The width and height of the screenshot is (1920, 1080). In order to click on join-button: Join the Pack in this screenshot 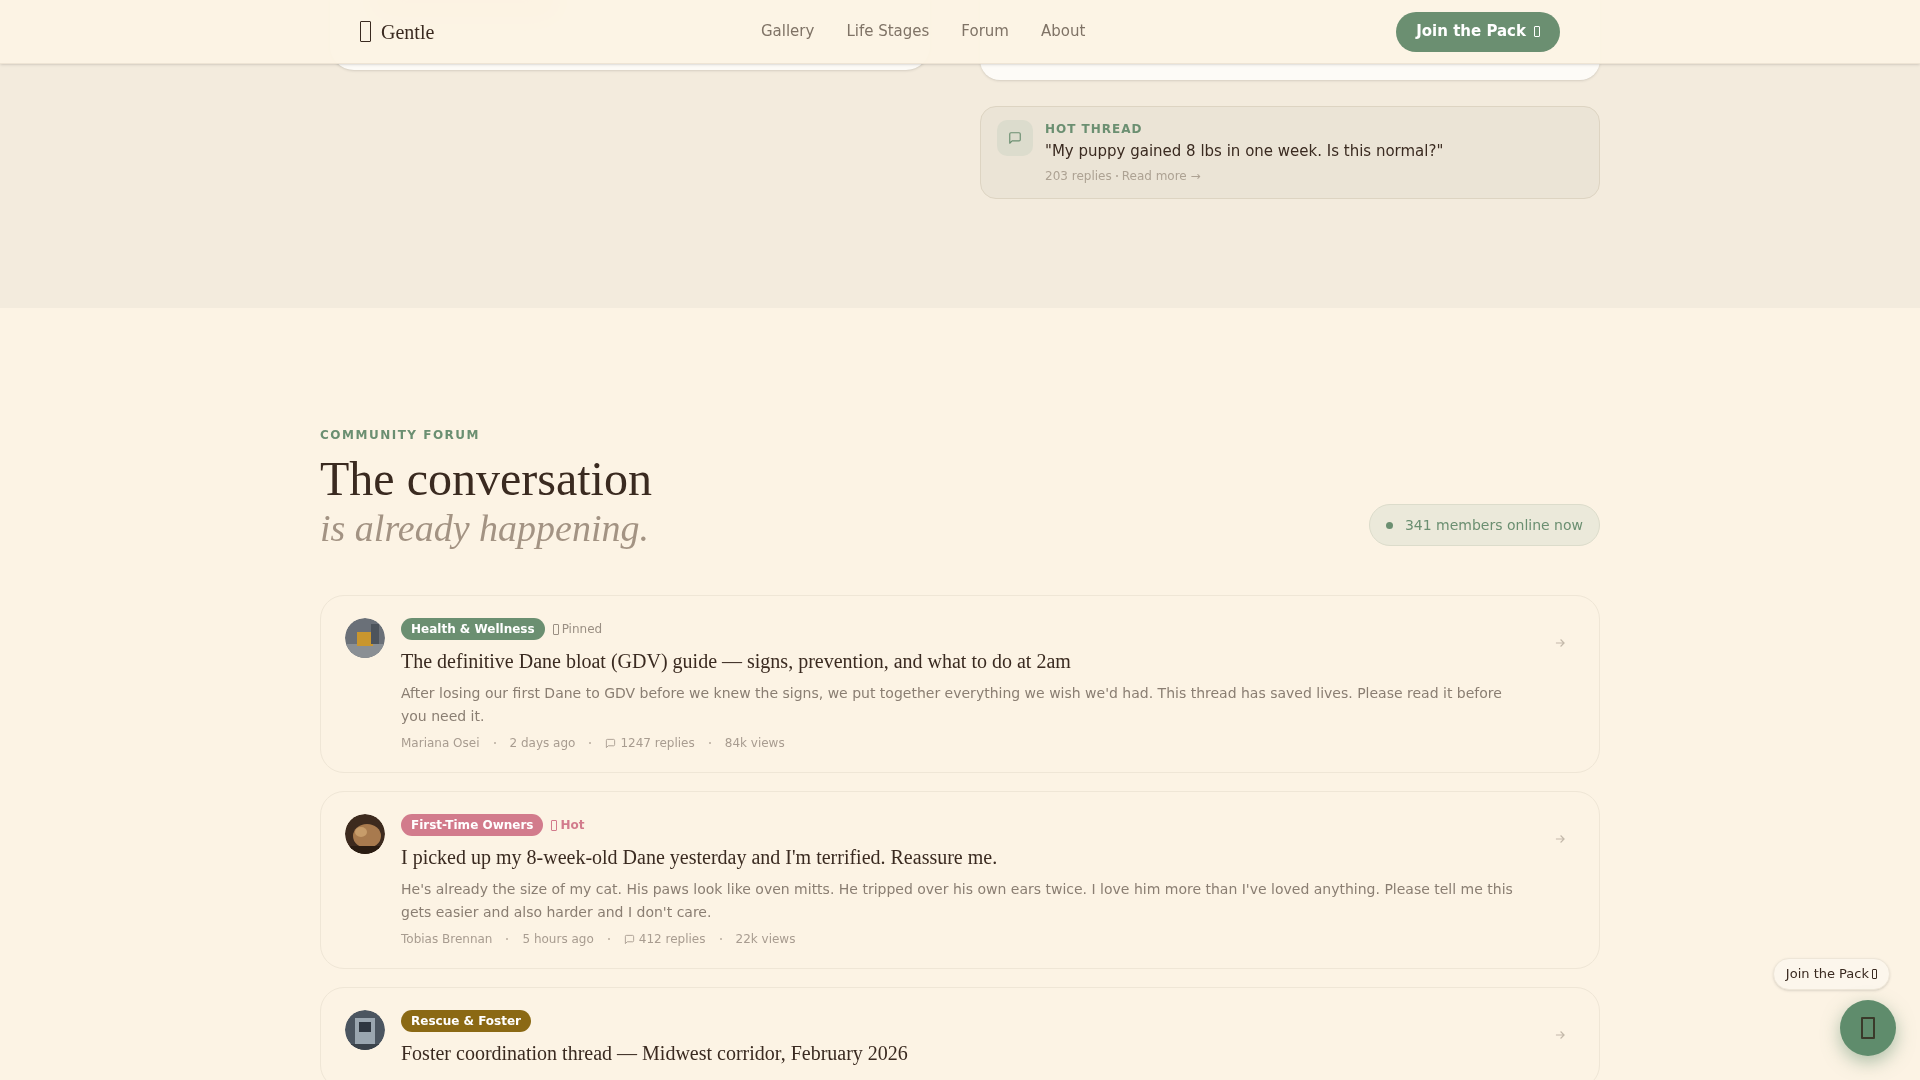, I will do `click(1478, 31)`.